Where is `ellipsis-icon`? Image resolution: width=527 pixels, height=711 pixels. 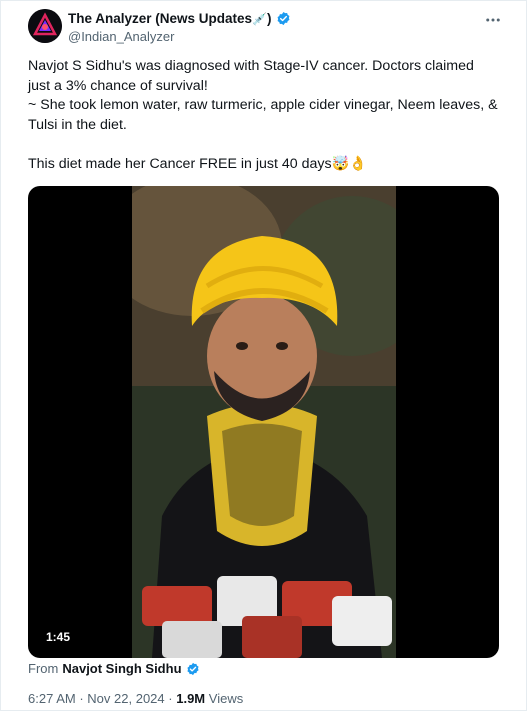
ellipsis-icon is located at coordinates (493, 20).